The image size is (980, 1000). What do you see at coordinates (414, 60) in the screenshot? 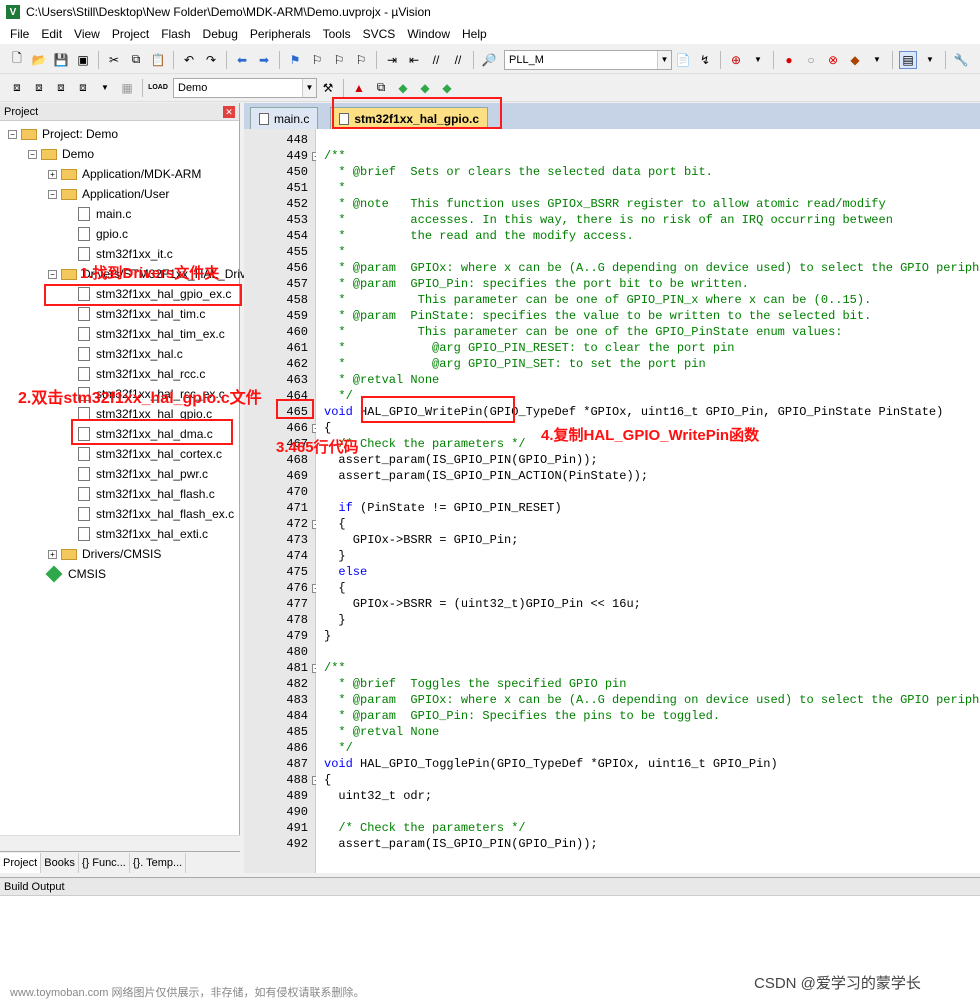
I see `unindent-icon: ⇤` at bounding box center [414, 60].